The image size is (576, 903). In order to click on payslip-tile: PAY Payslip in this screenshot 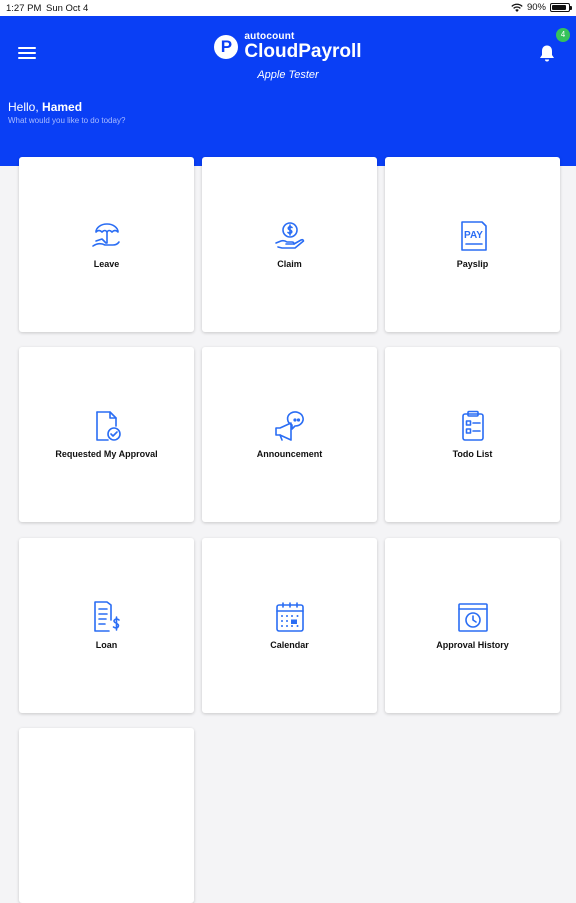, I will do `click(472, 244)`.